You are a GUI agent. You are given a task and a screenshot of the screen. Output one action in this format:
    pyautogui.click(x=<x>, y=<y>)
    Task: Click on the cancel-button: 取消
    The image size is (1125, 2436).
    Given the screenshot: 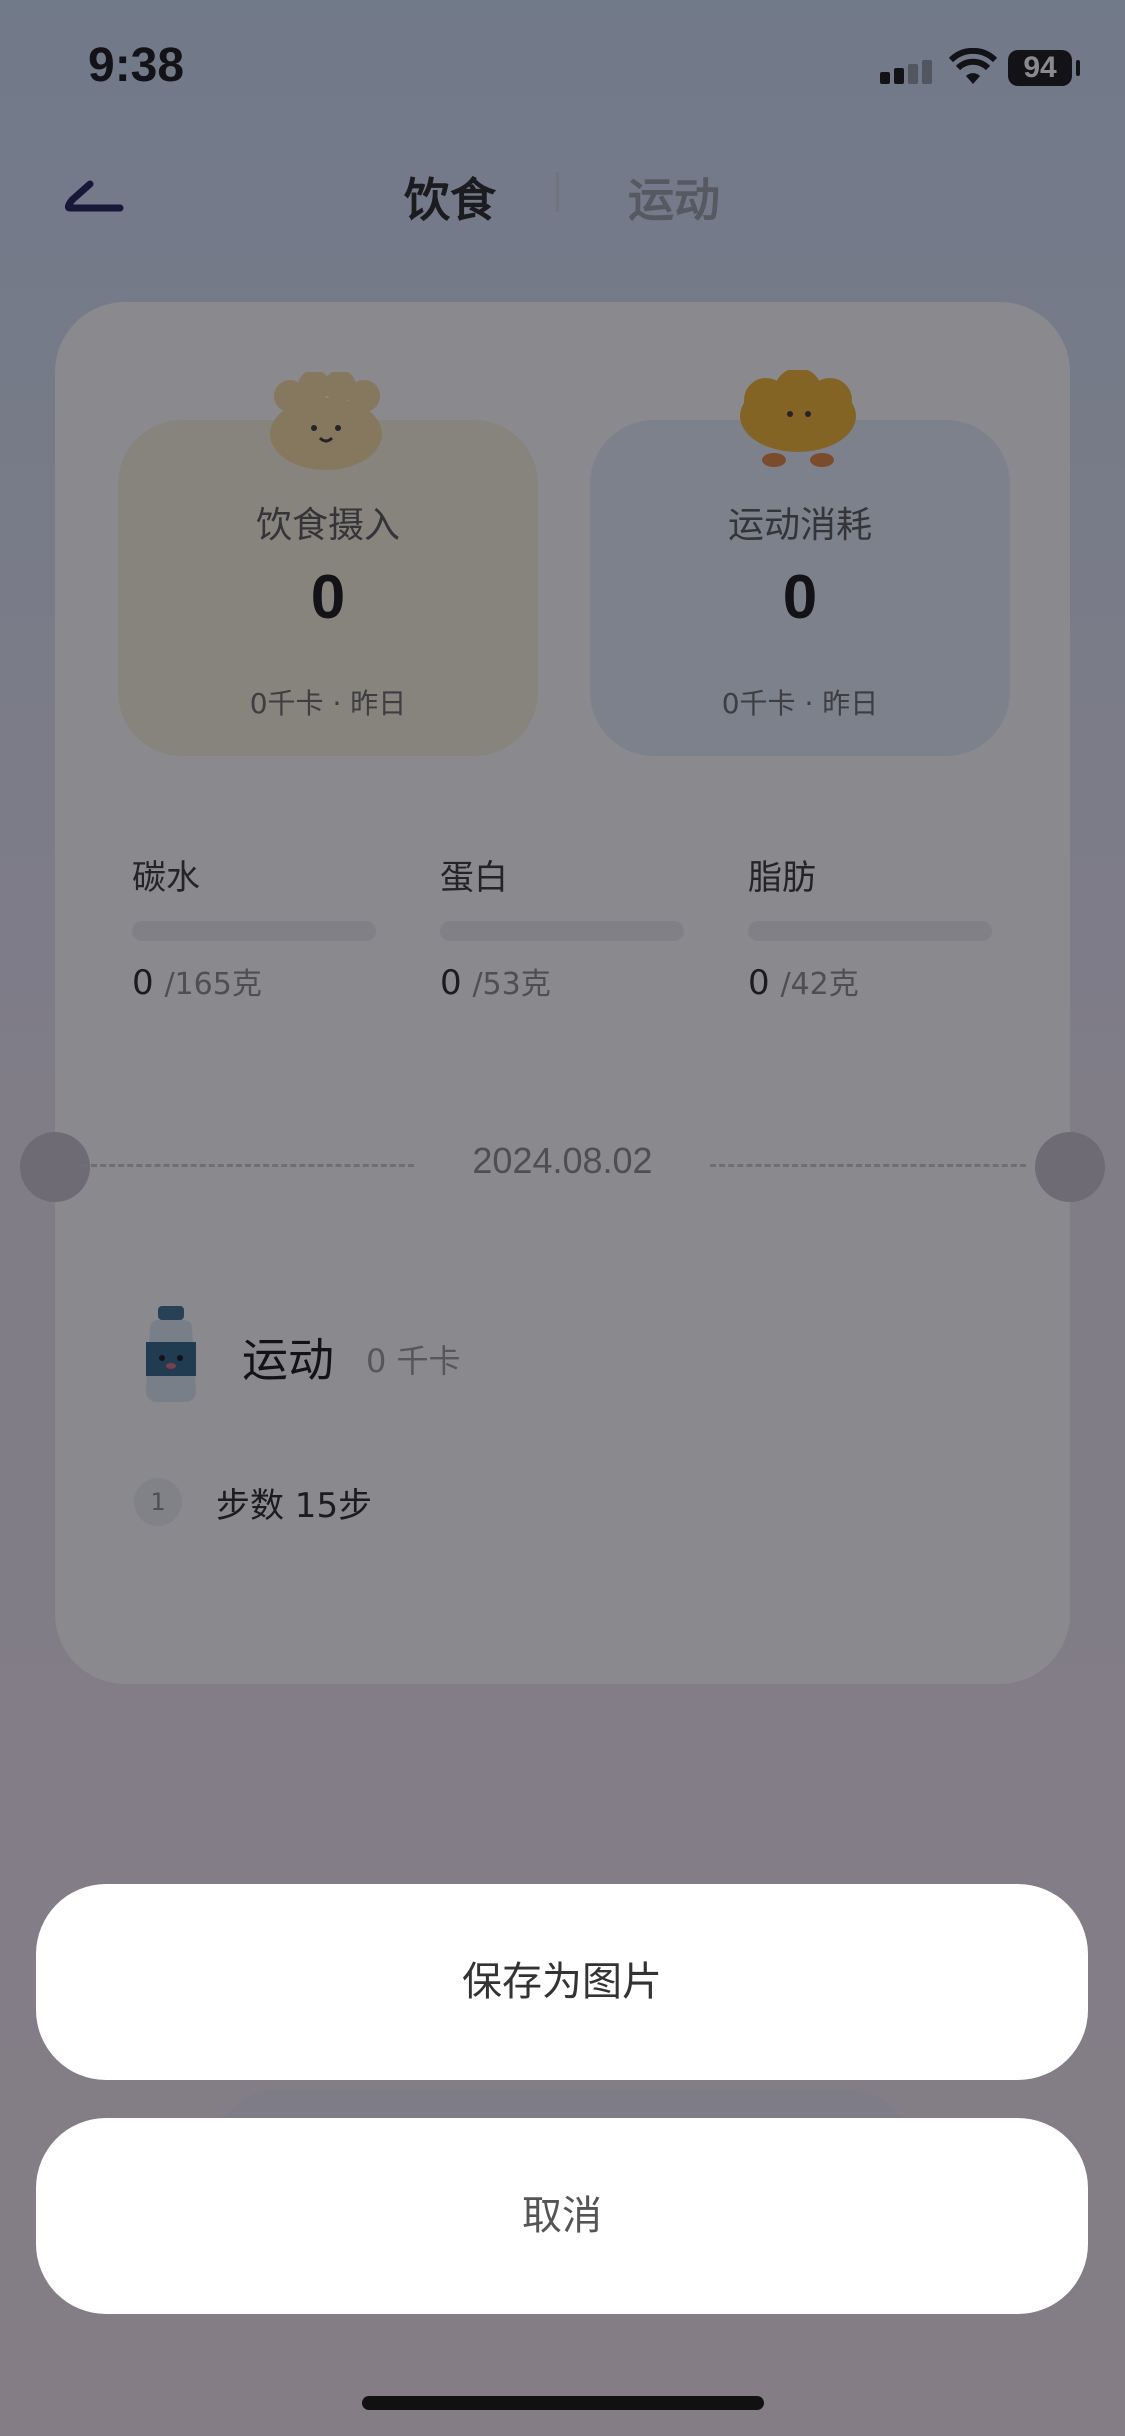 What is the action you would take?
    pyautogui.click(x=562, y=2216)
    